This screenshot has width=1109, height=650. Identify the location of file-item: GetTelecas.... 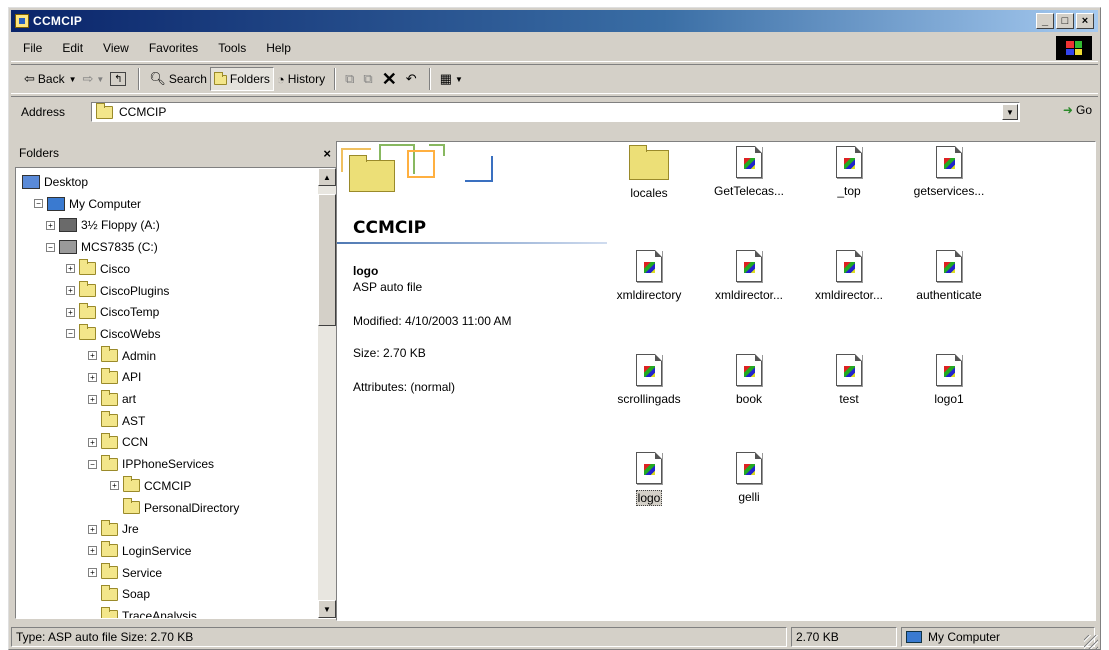
(749, 172).